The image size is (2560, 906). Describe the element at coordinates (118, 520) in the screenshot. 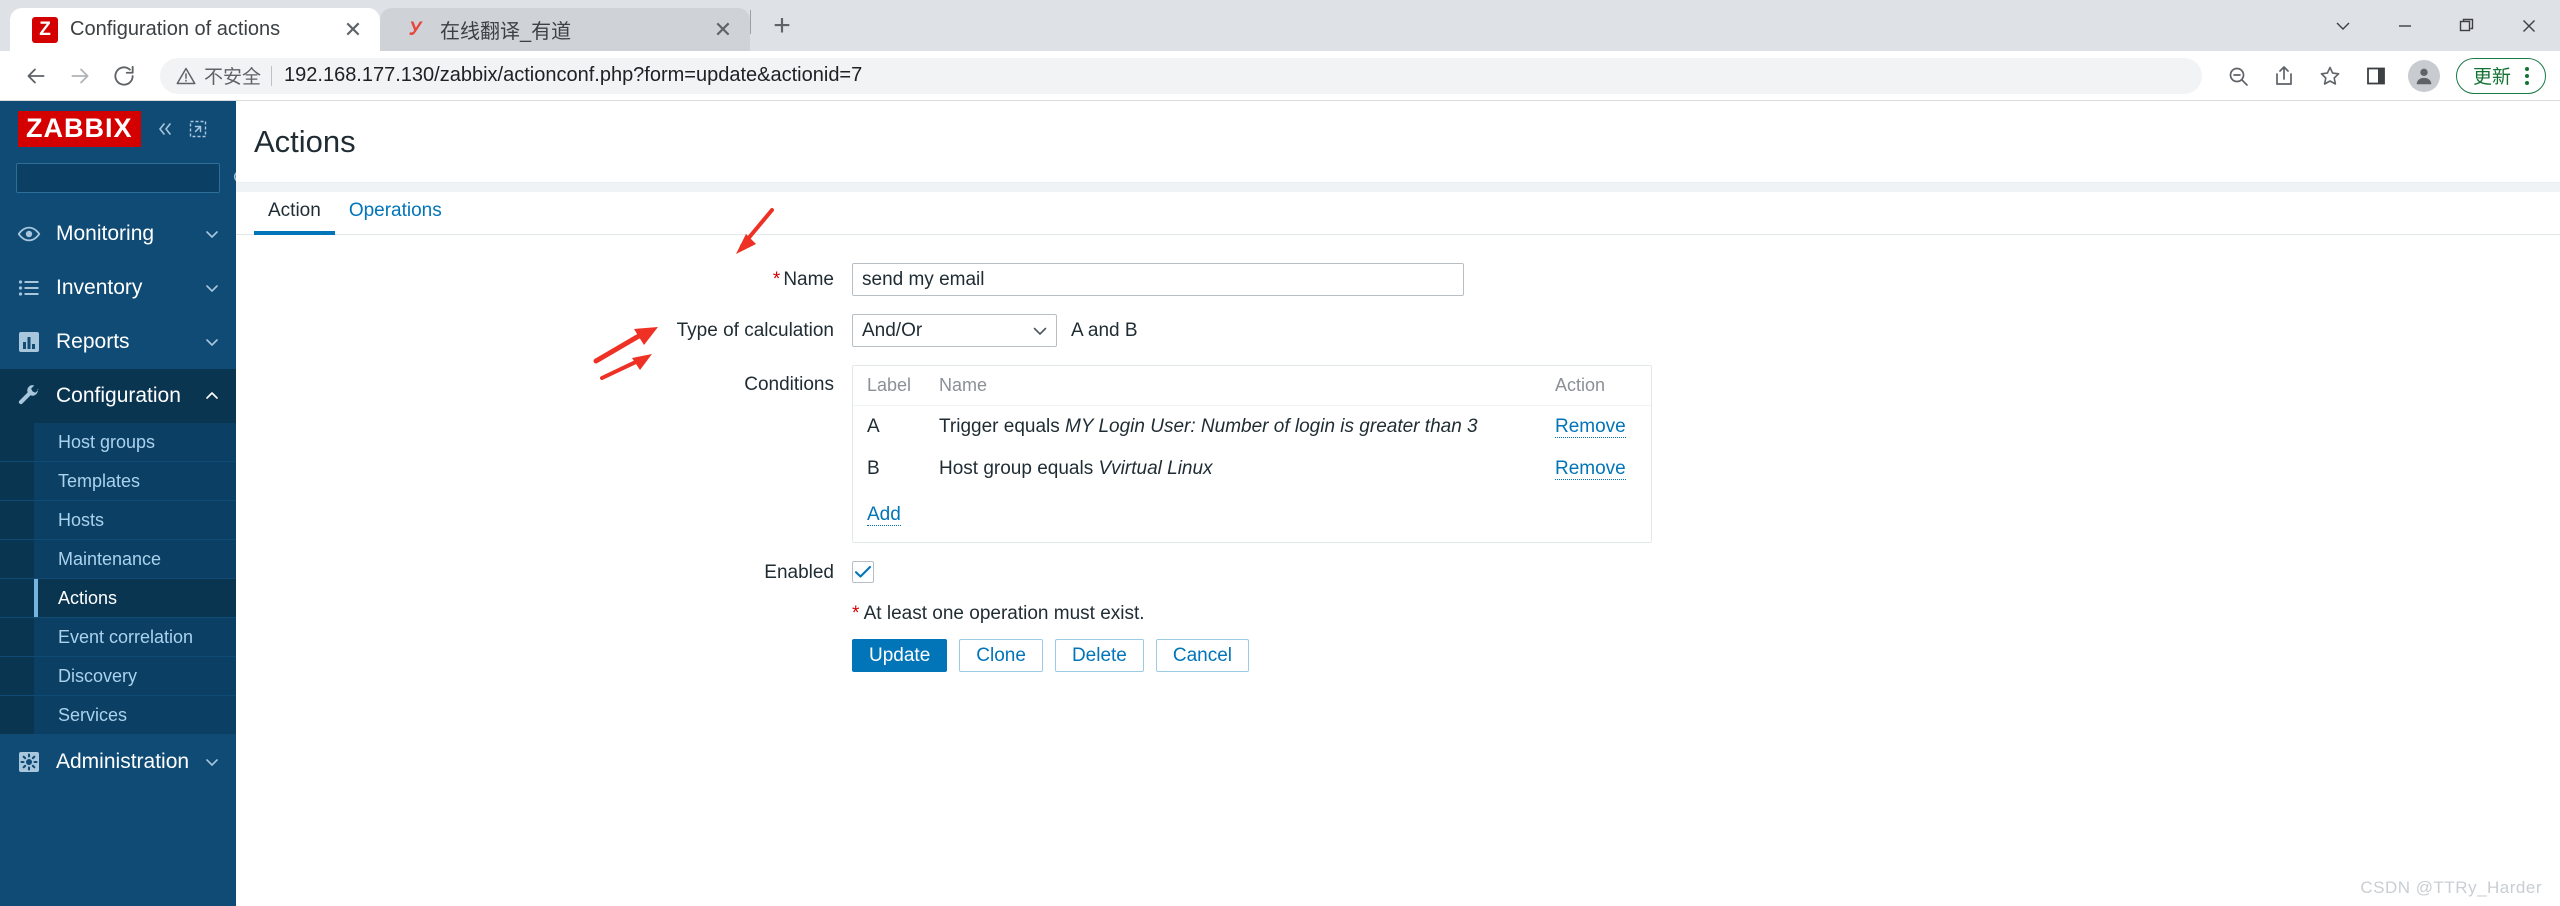

I see `sidebar-item-hosts: Hosts` at that location.